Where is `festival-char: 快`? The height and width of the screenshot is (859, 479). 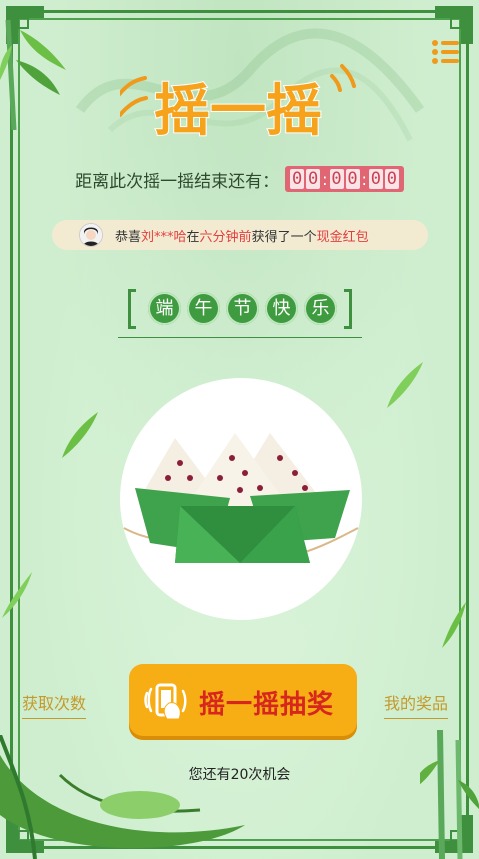 festival-char: 快 is located at coordinates (281, 308).